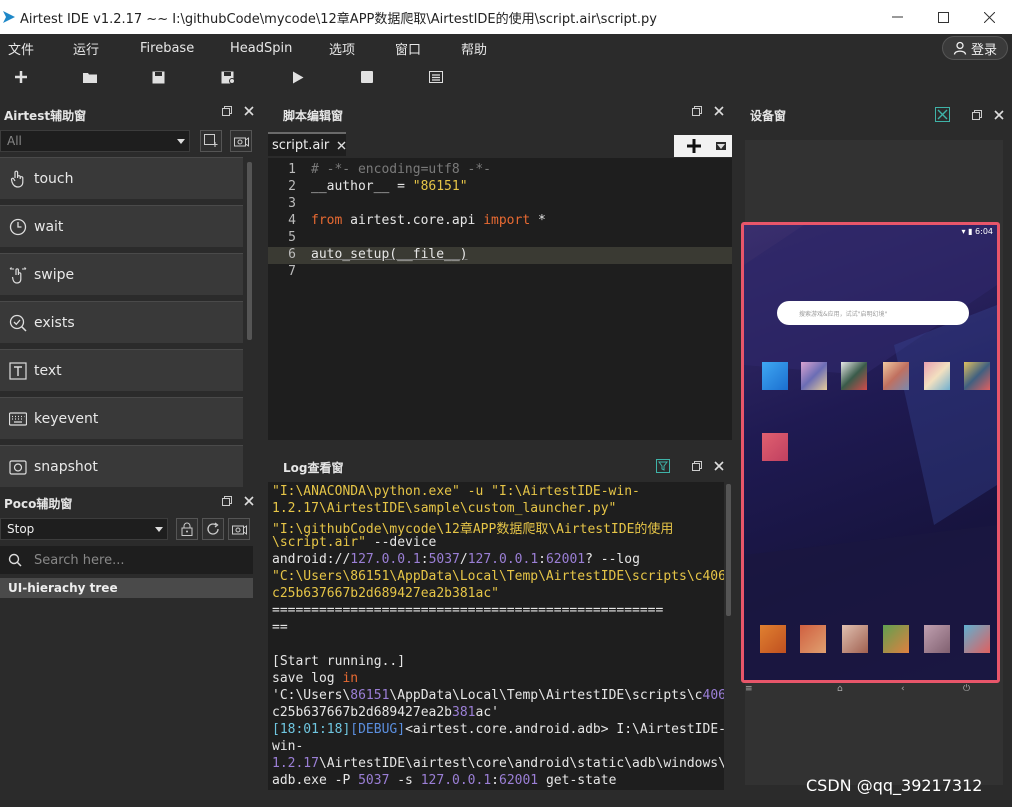 The height and width of the screenshot is (807, 1012). What do you see at coordinates (870, 452) in the screenshot?
I see `device-screen: ▾ ▮ 6:04 搜索游戏&应用，试试"启明幻境"` at bounding box center [870, 452].